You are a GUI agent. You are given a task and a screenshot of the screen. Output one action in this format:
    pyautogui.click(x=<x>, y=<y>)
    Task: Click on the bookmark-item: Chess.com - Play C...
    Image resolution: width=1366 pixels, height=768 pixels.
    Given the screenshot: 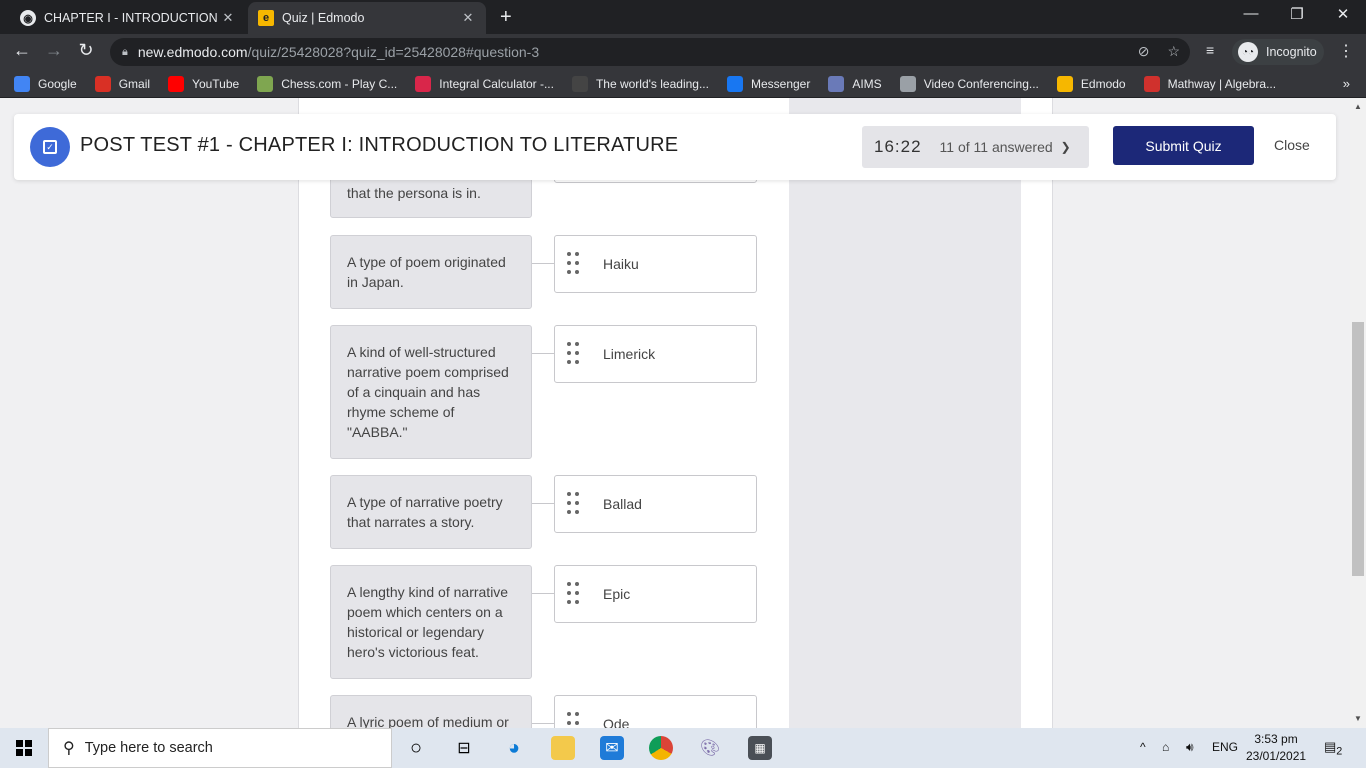 What is the action you would take?
    pyautogui.click(x=327, y=83)
    